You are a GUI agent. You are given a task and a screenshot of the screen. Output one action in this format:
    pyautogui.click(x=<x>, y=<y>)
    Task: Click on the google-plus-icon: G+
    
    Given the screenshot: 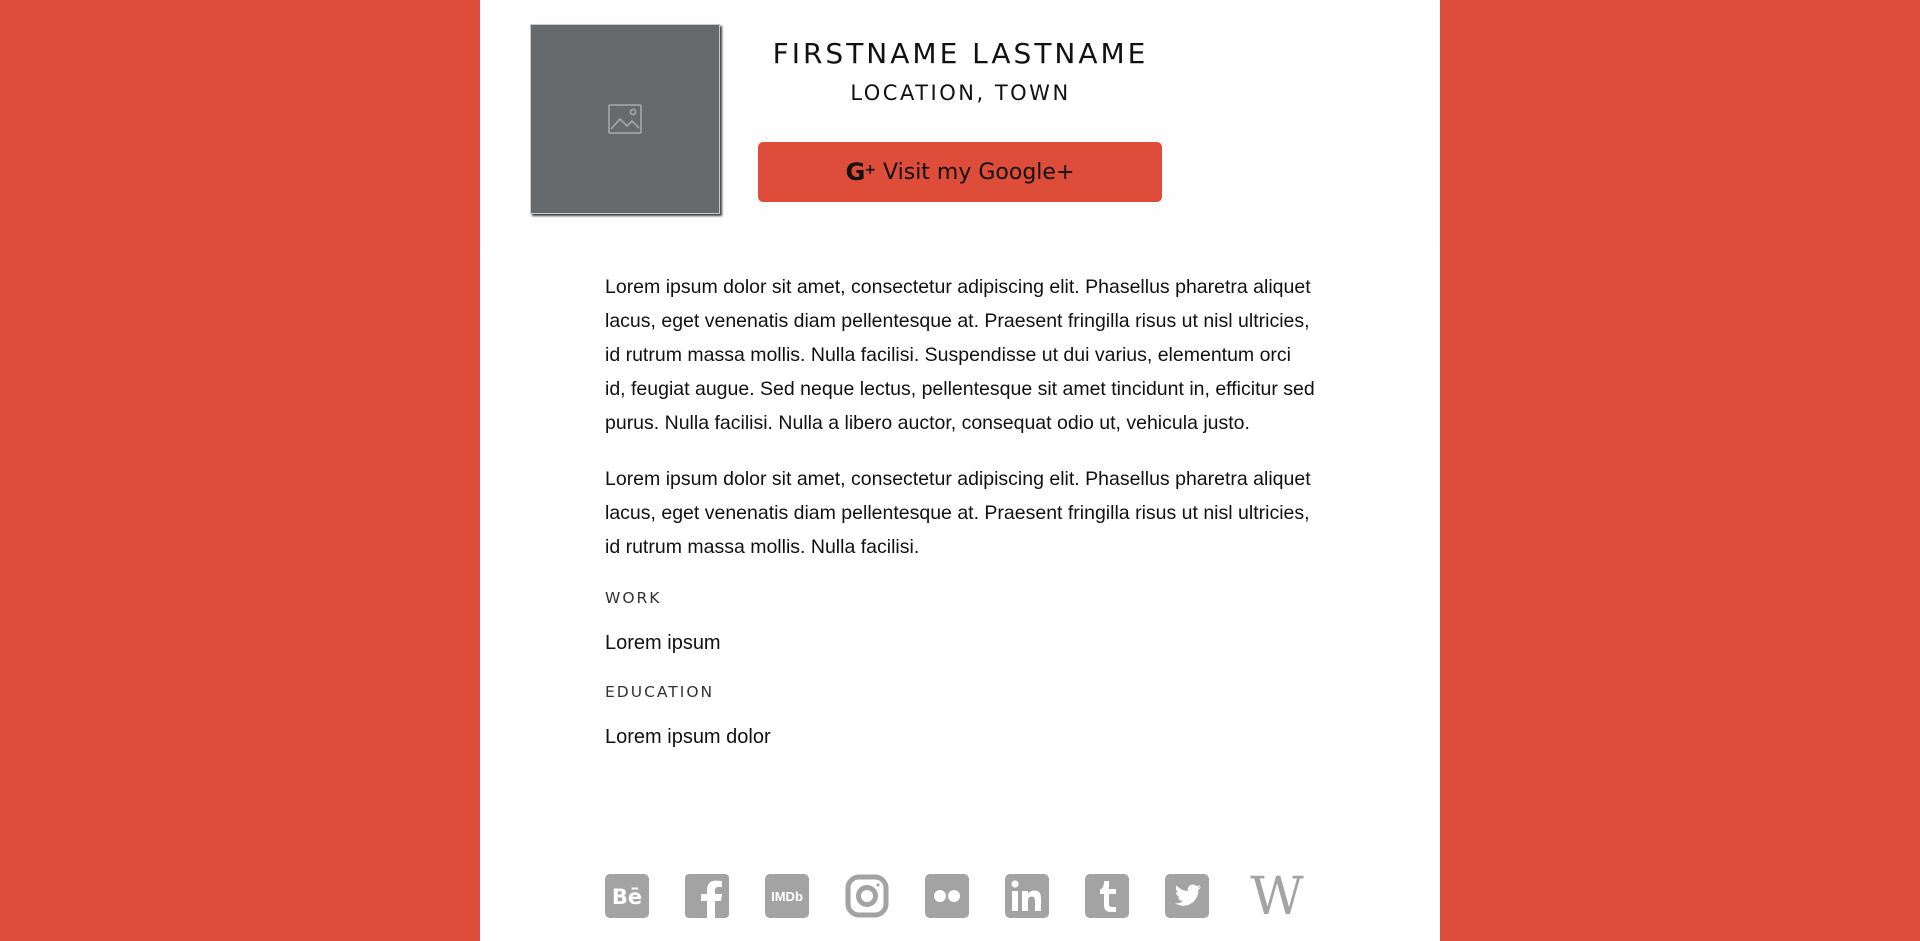 What is the action you would take?
    pyautogui.click(x=860, y=172)
    